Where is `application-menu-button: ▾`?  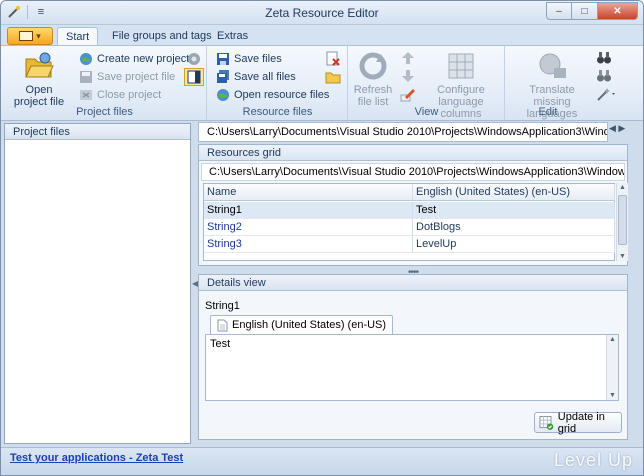
application-menu-button: ▾ is located at coordinates (30, 36).